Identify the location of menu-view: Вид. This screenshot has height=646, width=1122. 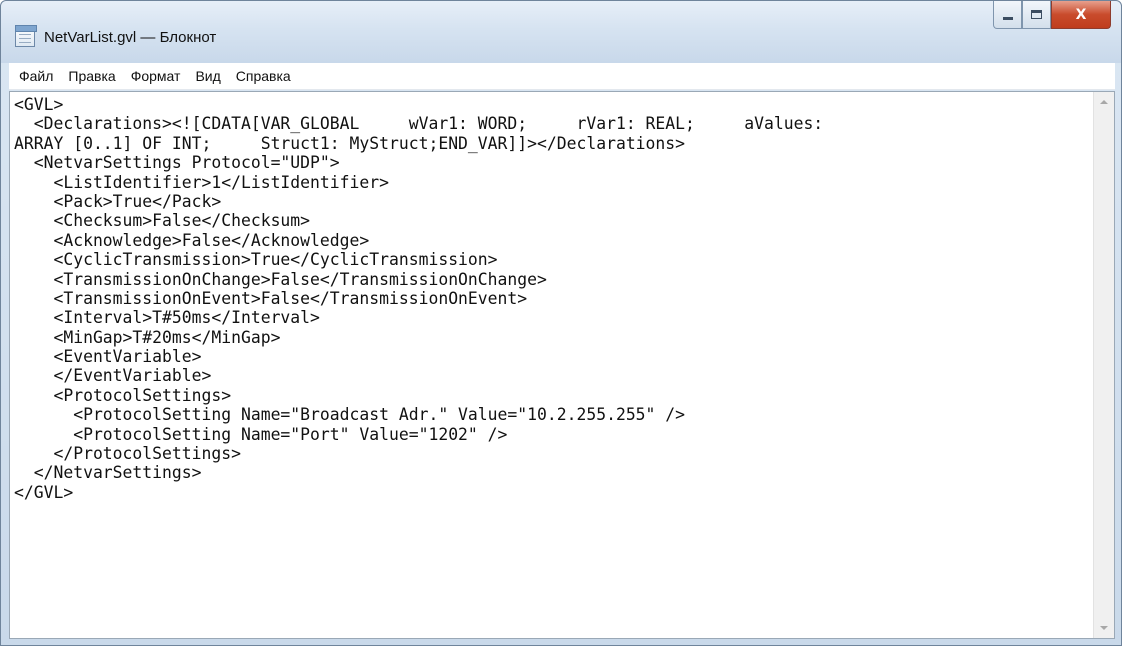
(207, 76).